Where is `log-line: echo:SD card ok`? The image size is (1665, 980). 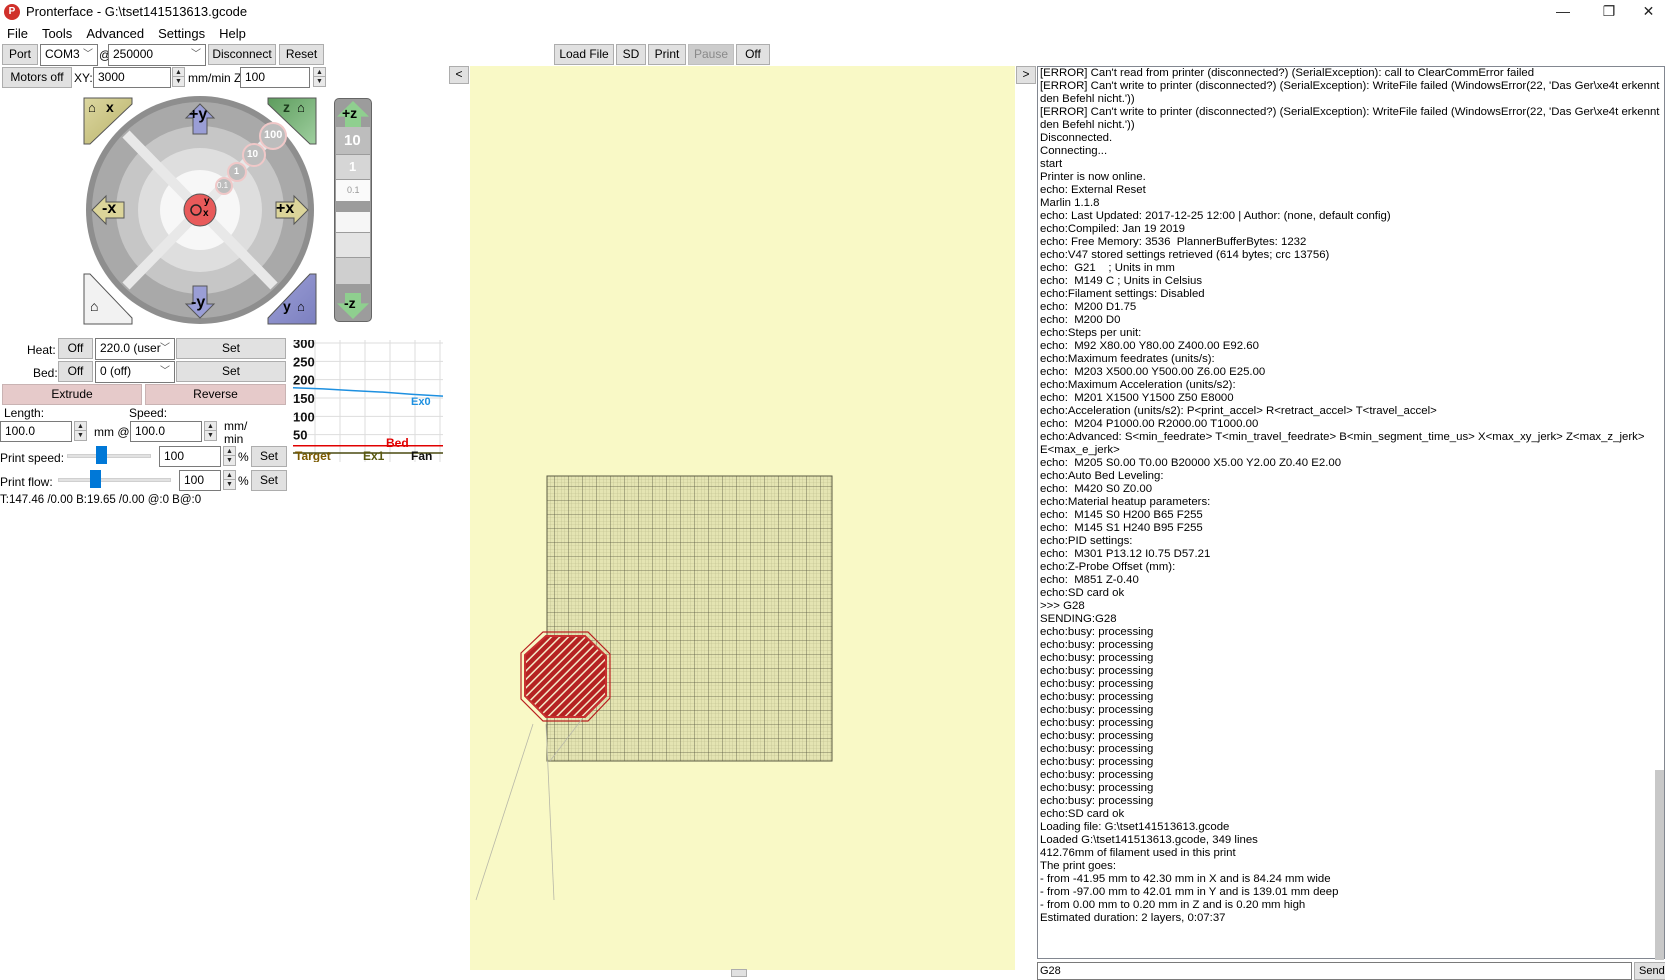
log-line: echo:SD card ok is located at coordinates (1082, 593).